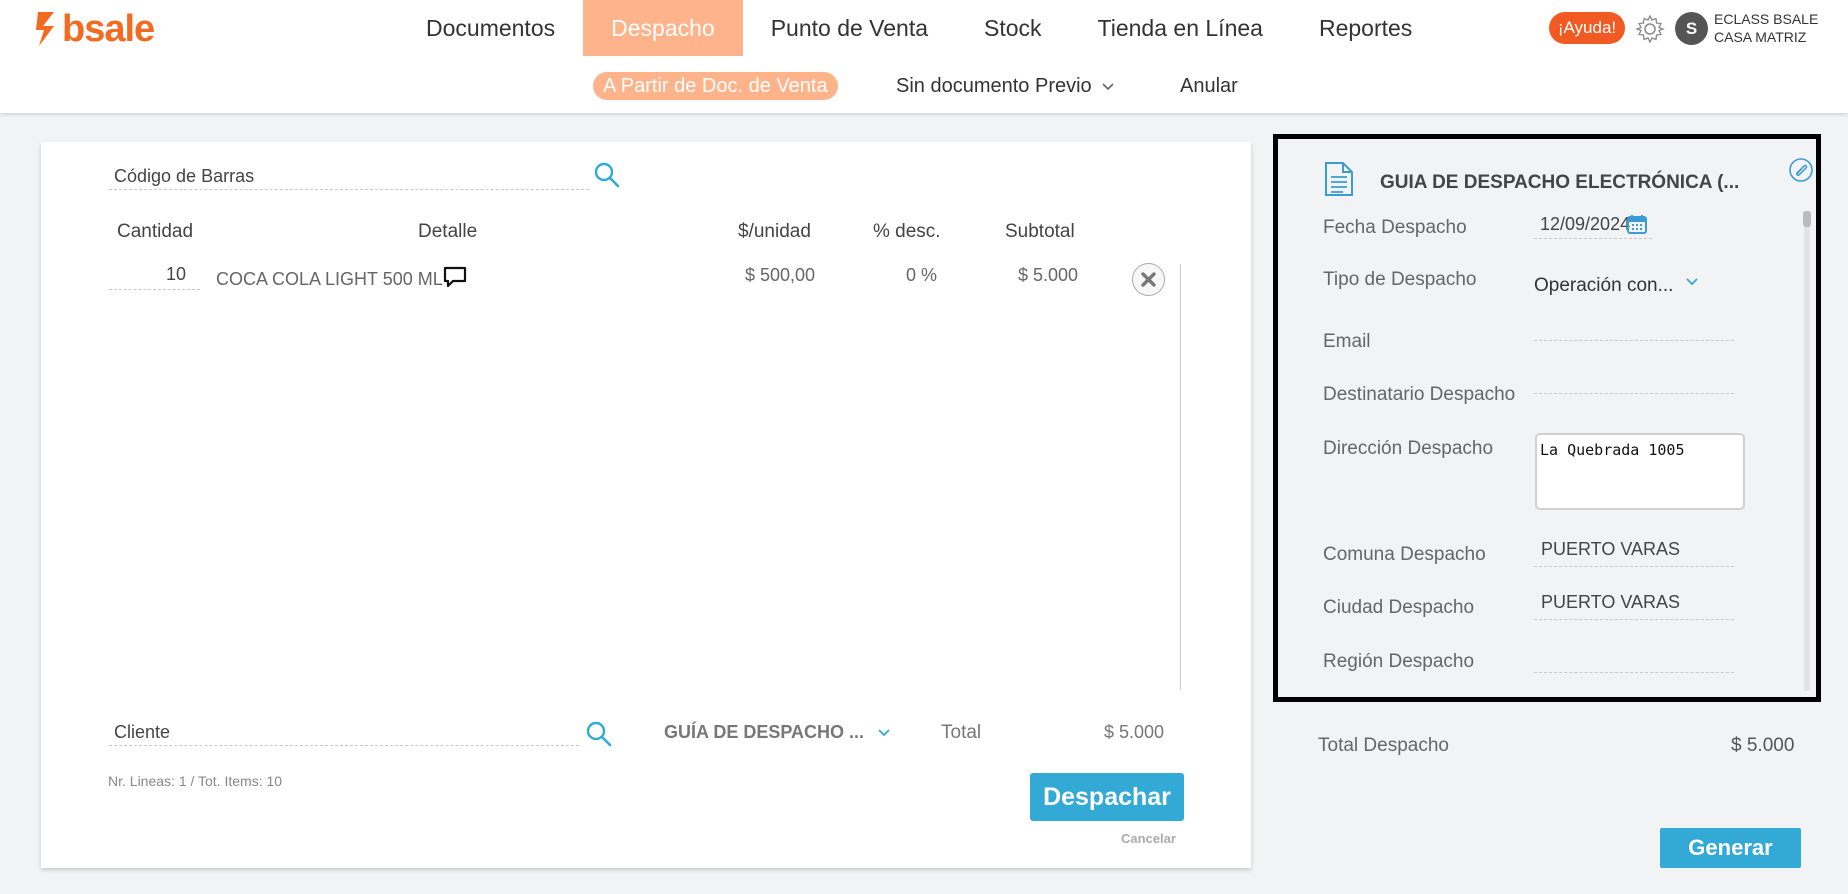 The width and height of the screenshot is (1848, 894). Describe the element at coordinates (1408, 448) in the screenshot. I see `direccion-label: Dirección Despacho` at that location.